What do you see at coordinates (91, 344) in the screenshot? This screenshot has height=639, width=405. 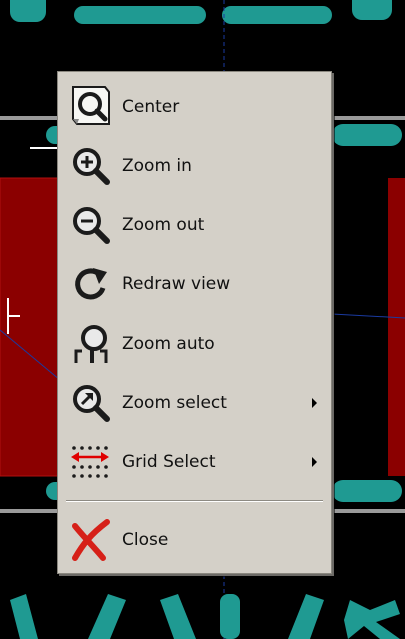 I see `zoom-auto-icon` at bounding box center [91, 344].